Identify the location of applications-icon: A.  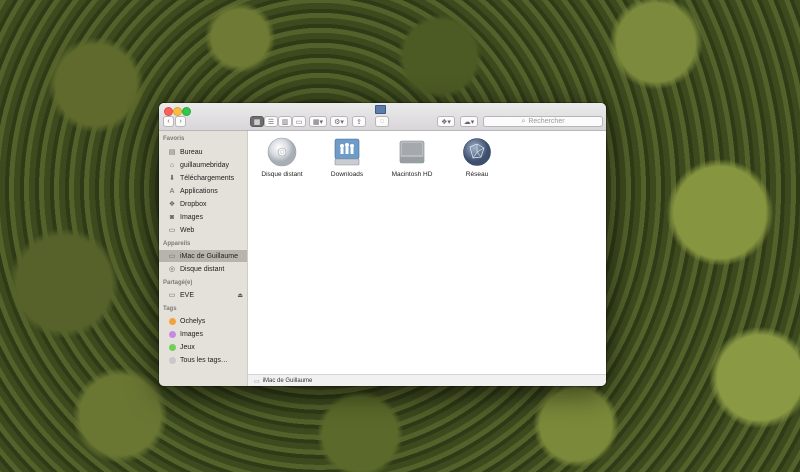
(172, 191).